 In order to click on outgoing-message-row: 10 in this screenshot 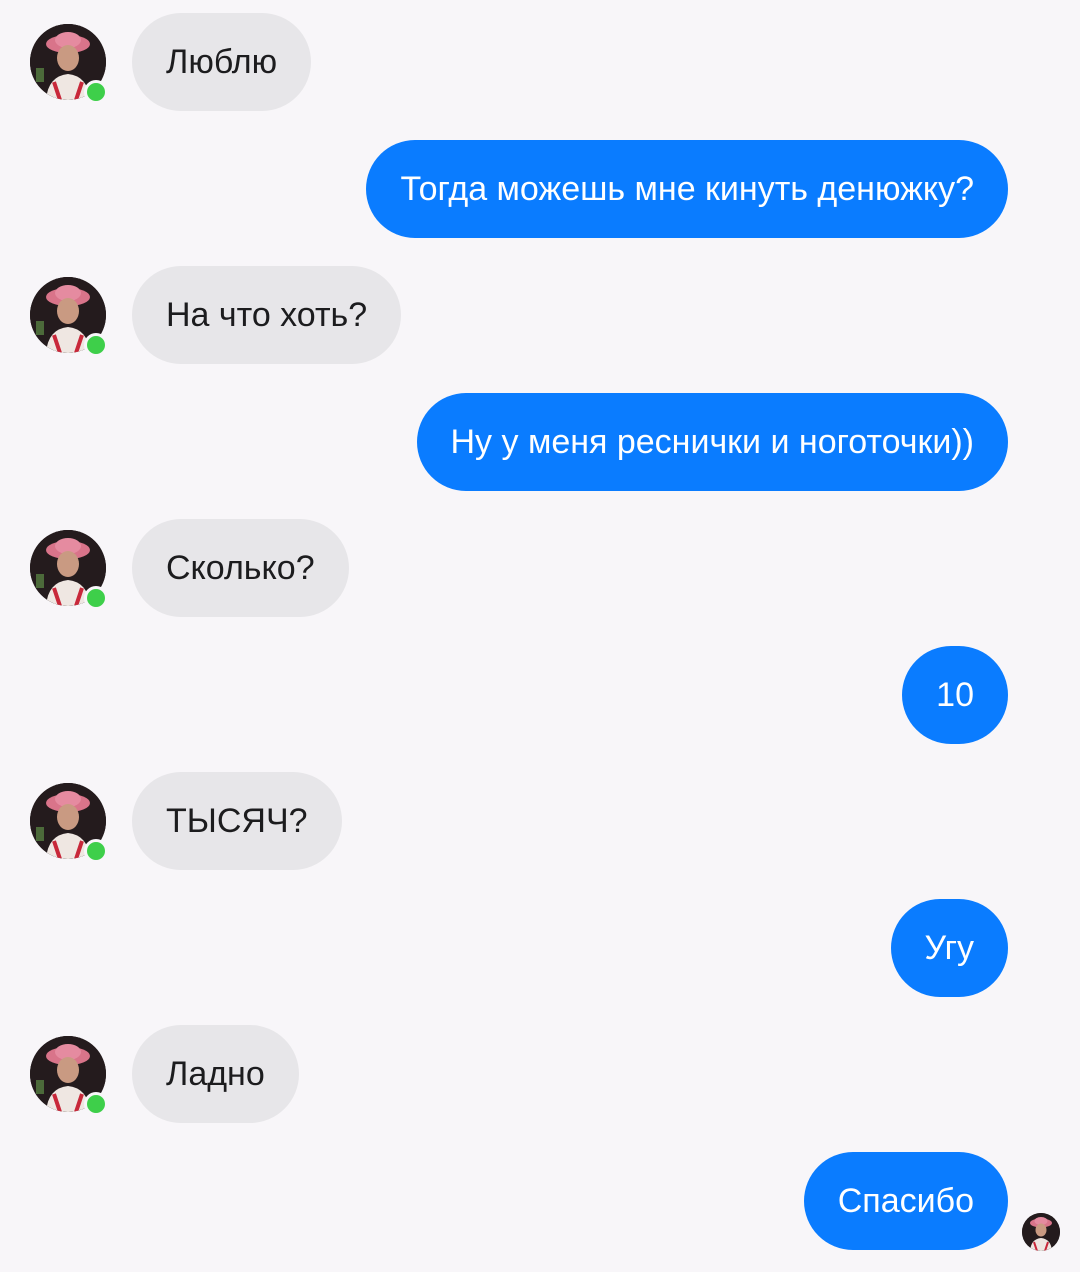, I will do `click(540, 695)`.